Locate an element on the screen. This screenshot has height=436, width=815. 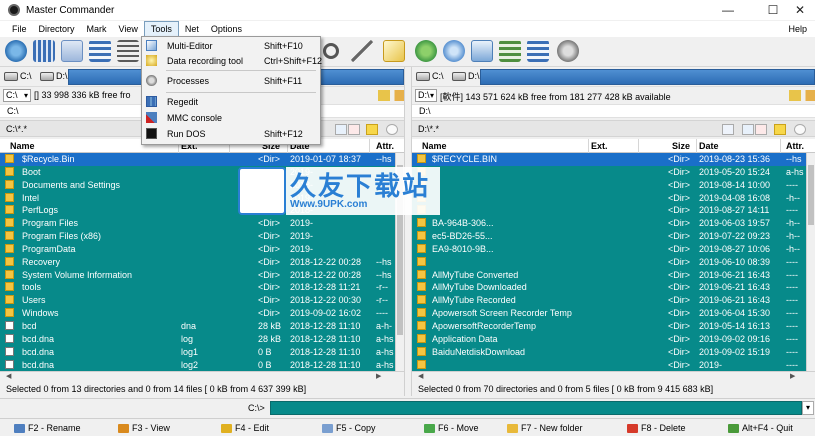
left-filter: C:\*.* is located at coordinates (16, 129).